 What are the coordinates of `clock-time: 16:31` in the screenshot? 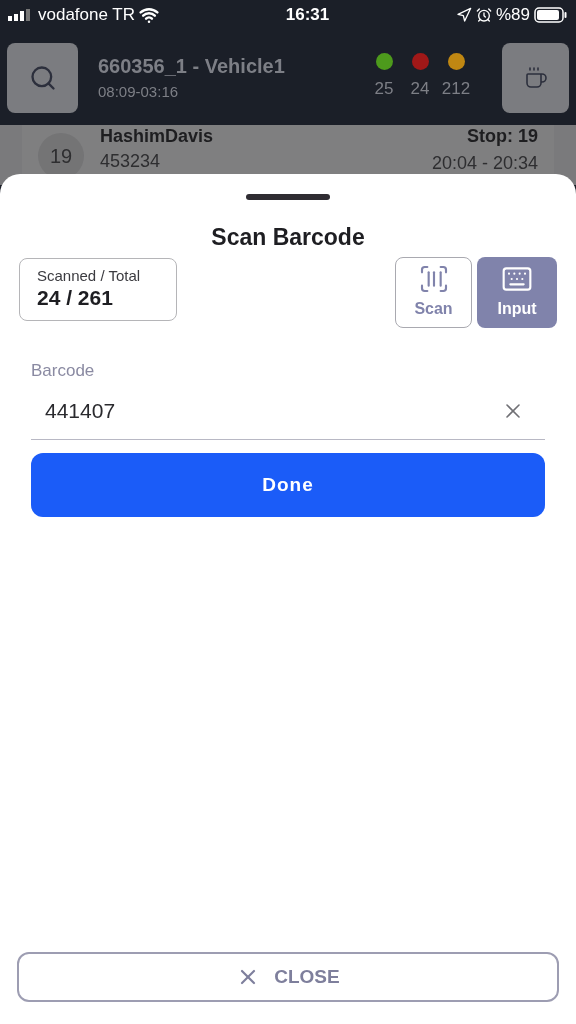 It's located at (307, 15).